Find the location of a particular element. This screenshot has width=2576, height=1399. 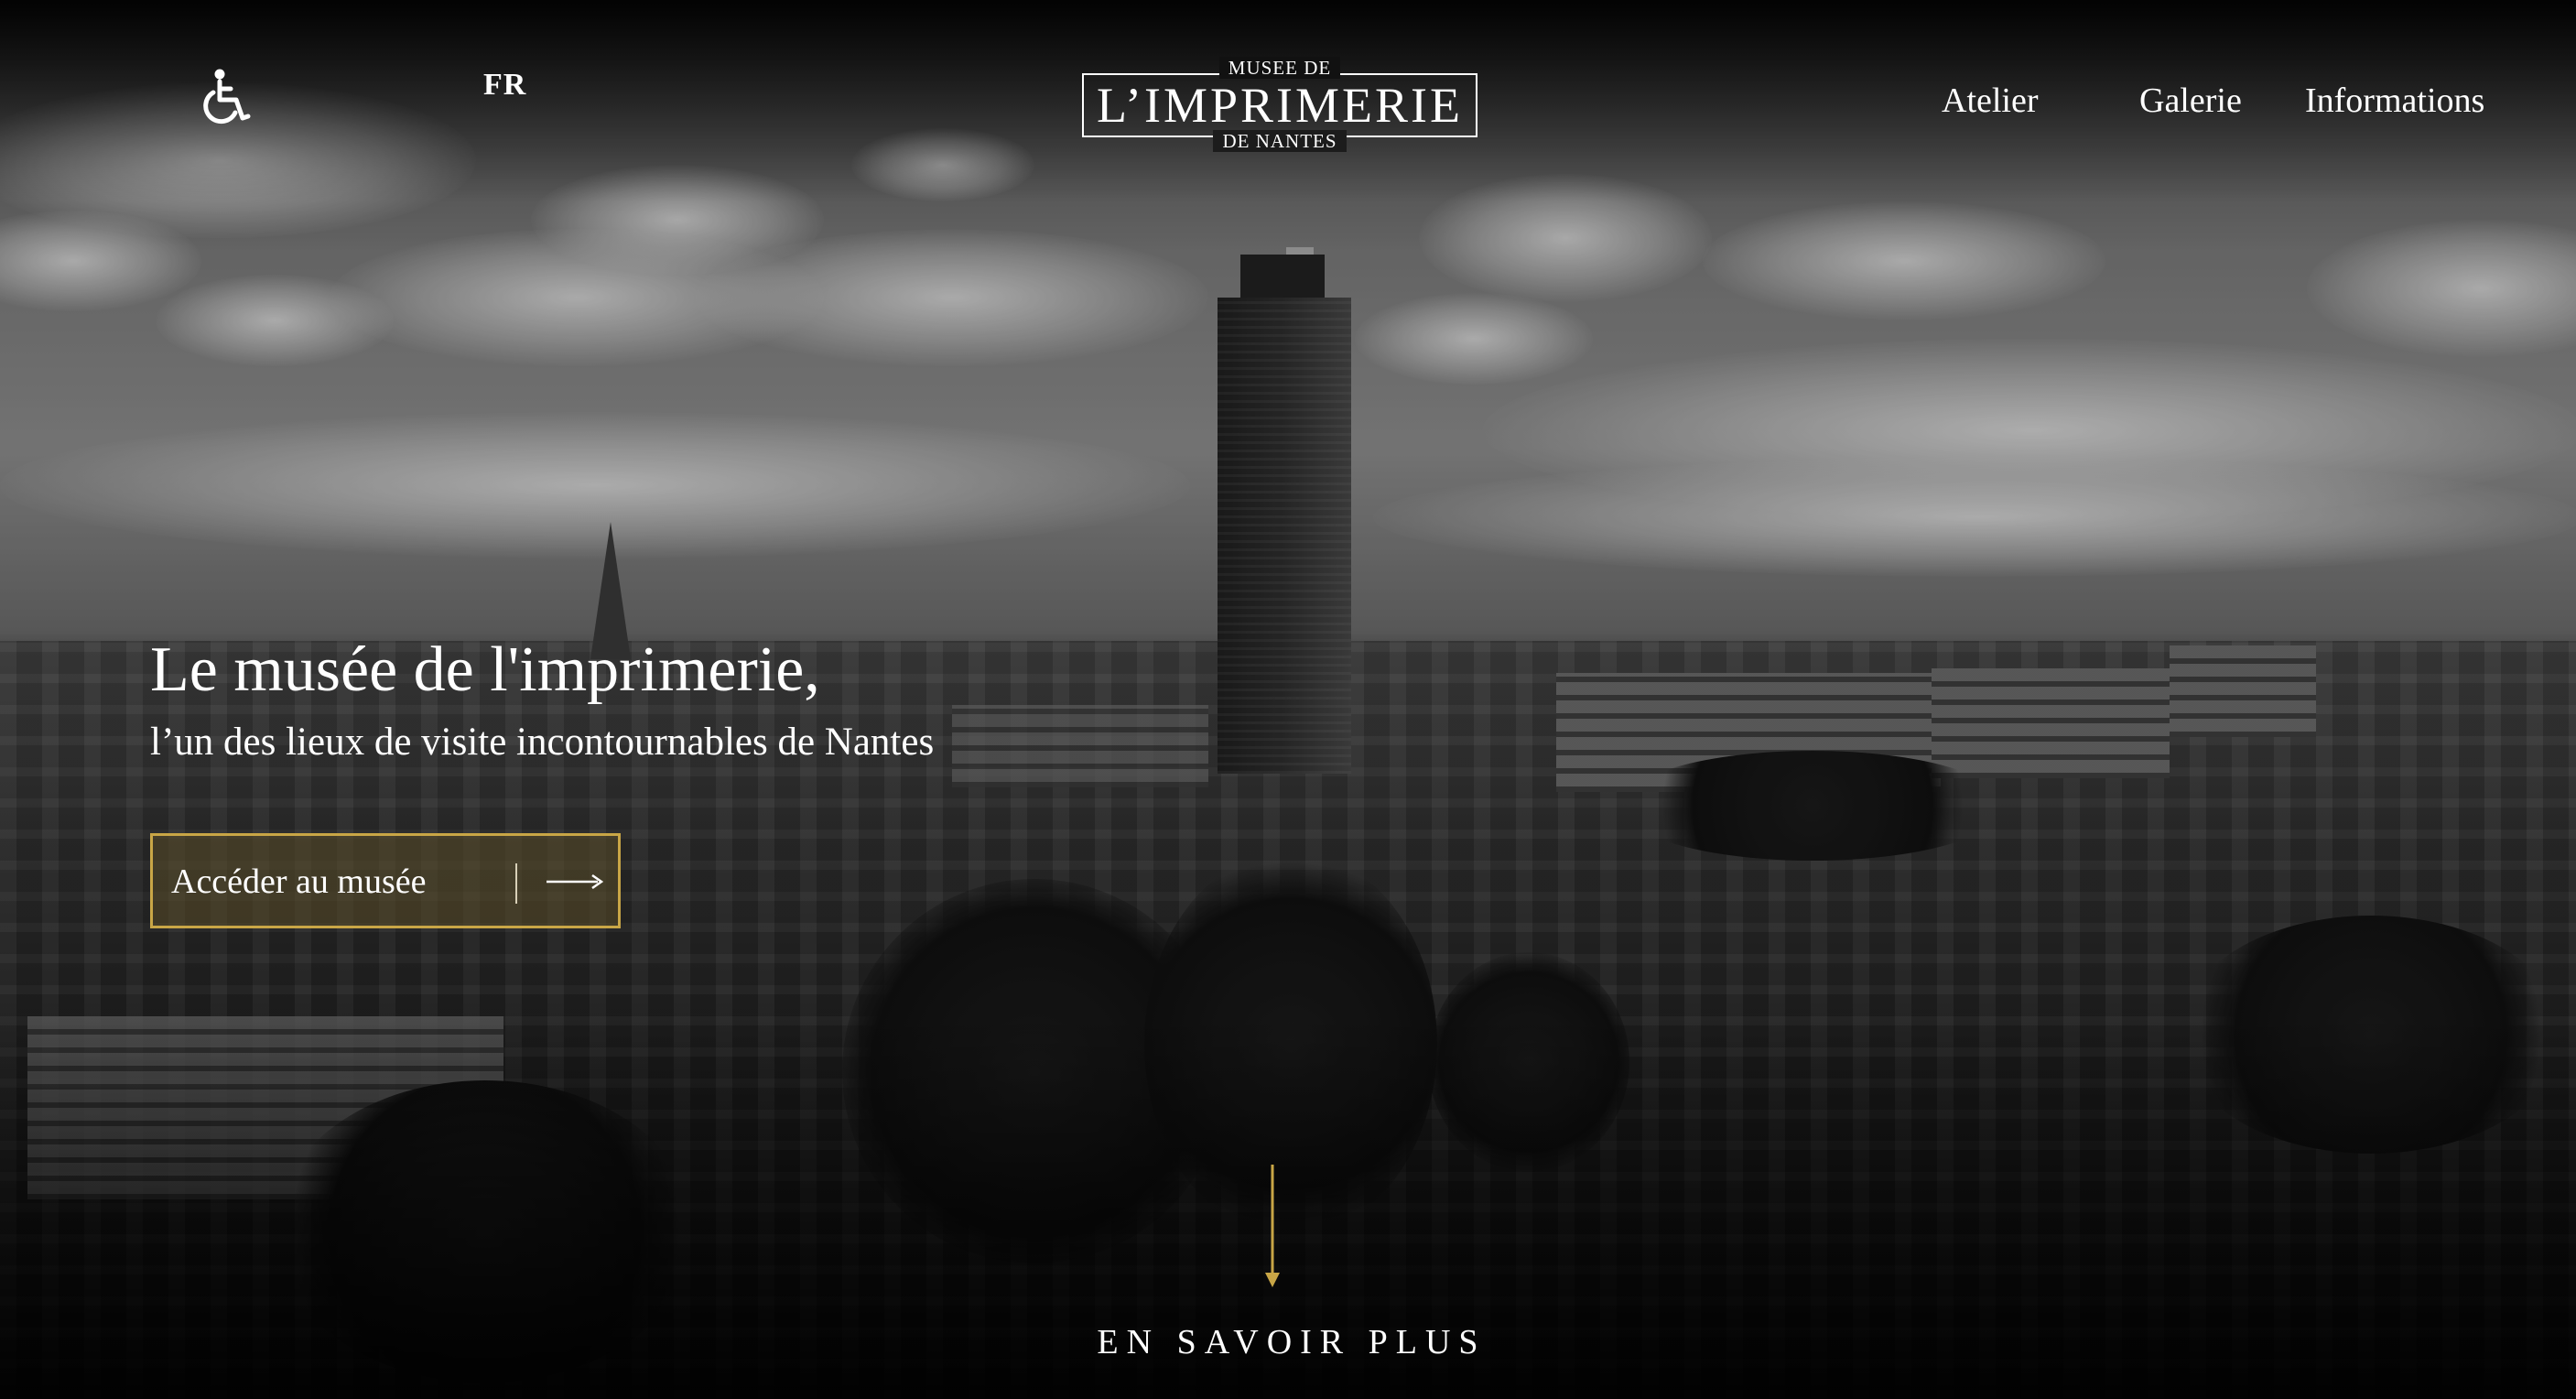

accessibility-button is located at coordinates (227, 98).